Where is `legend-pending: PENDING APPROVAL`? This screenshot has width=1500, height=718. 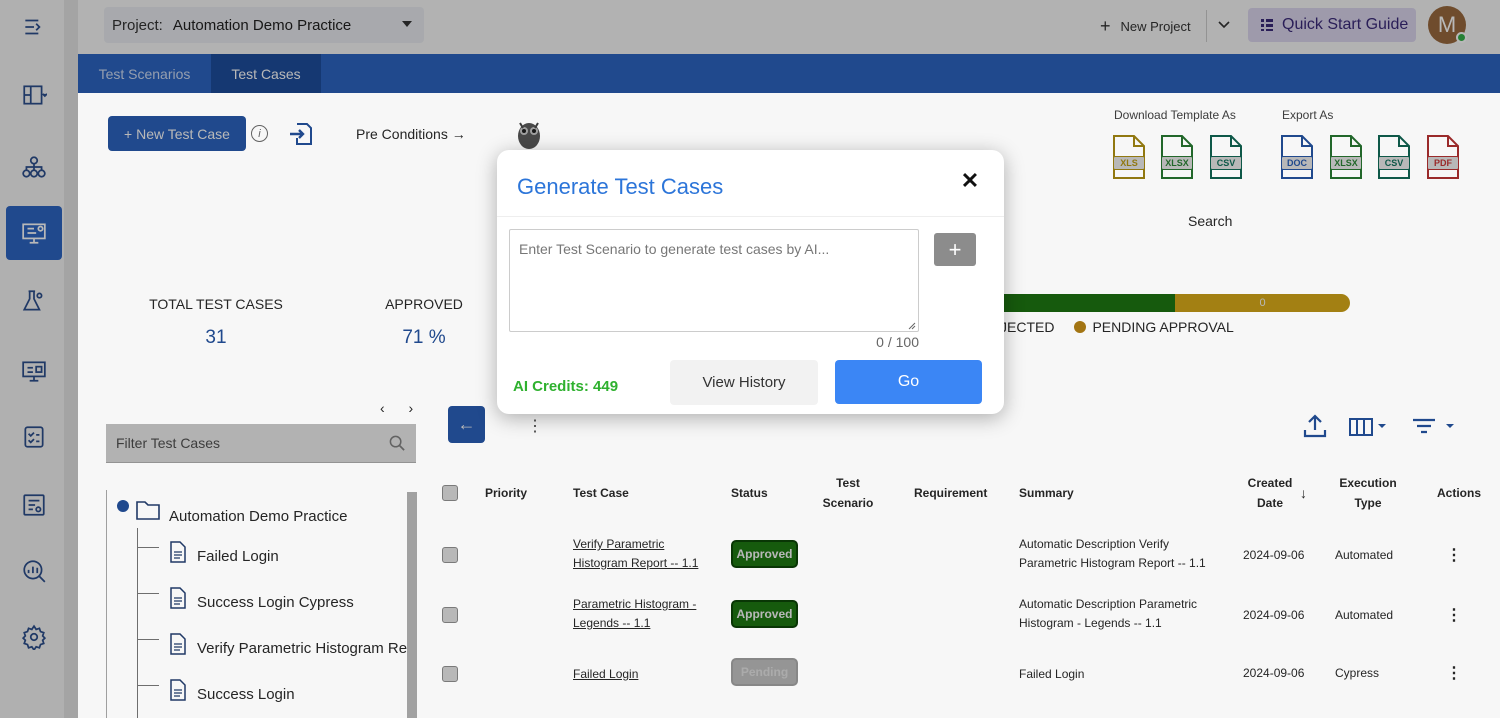
legend-pending: PENDING APPROVAL is located at coordinates (1163, 327).